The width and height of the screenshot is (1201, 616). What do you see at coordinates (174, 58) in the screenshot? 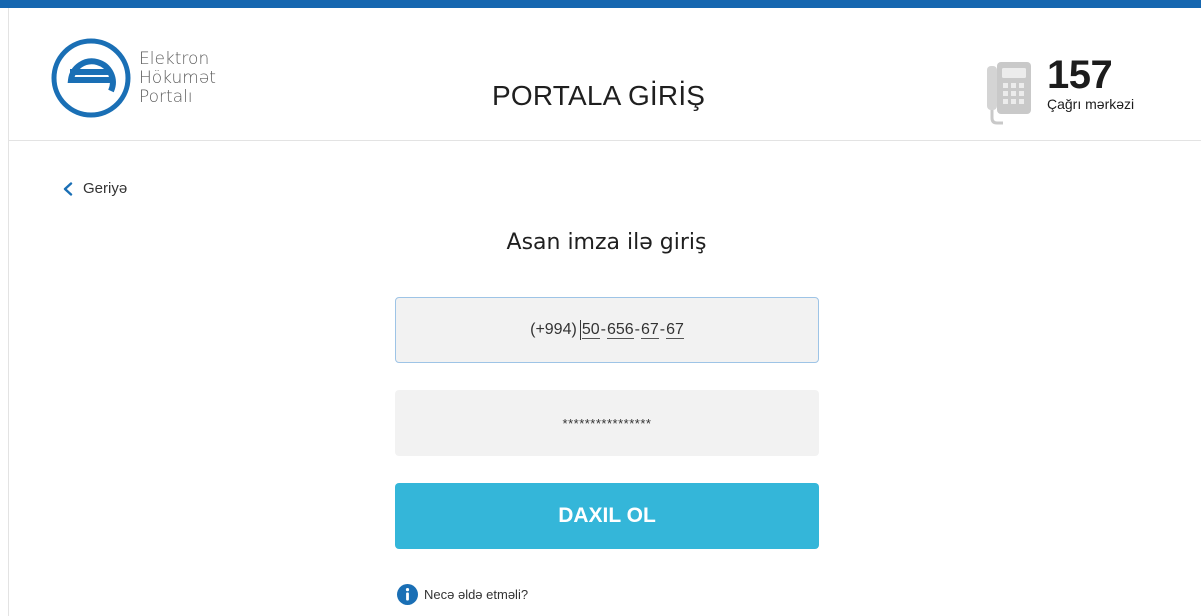
I see `logo-line-1: Elektron` at bounding box center [174, 58].